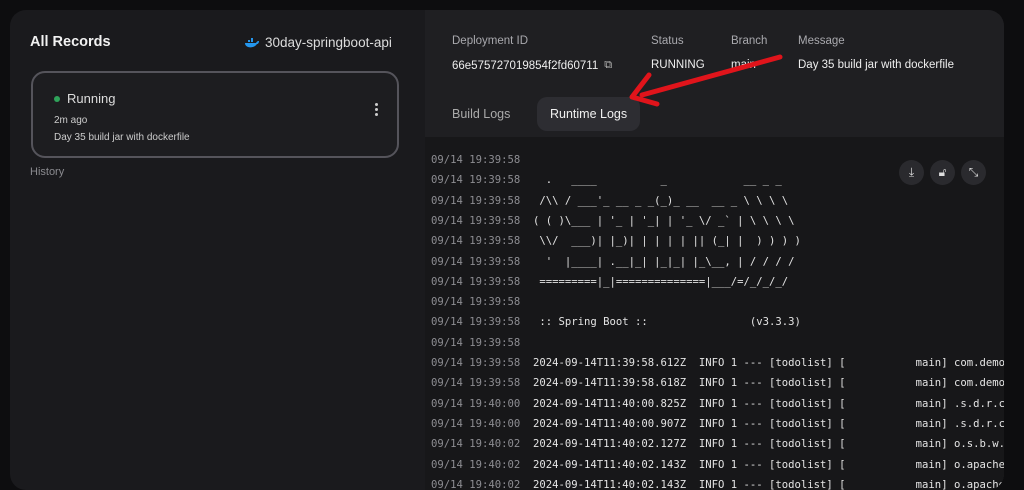  I want to click on status-label: Status, so click(667, 41).